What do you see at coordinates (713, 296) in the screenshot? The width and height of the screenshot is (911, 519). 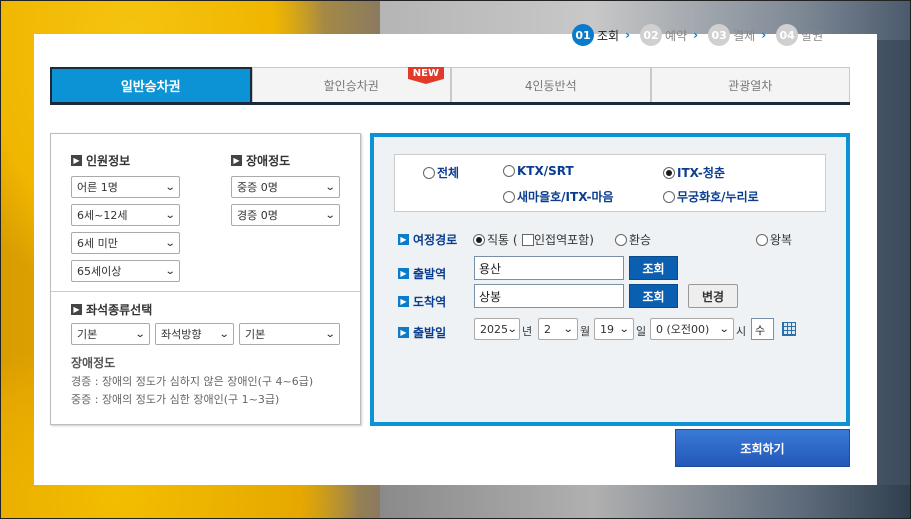 I see `swap-stations-button: 변경` at bounding box center [713, 296].